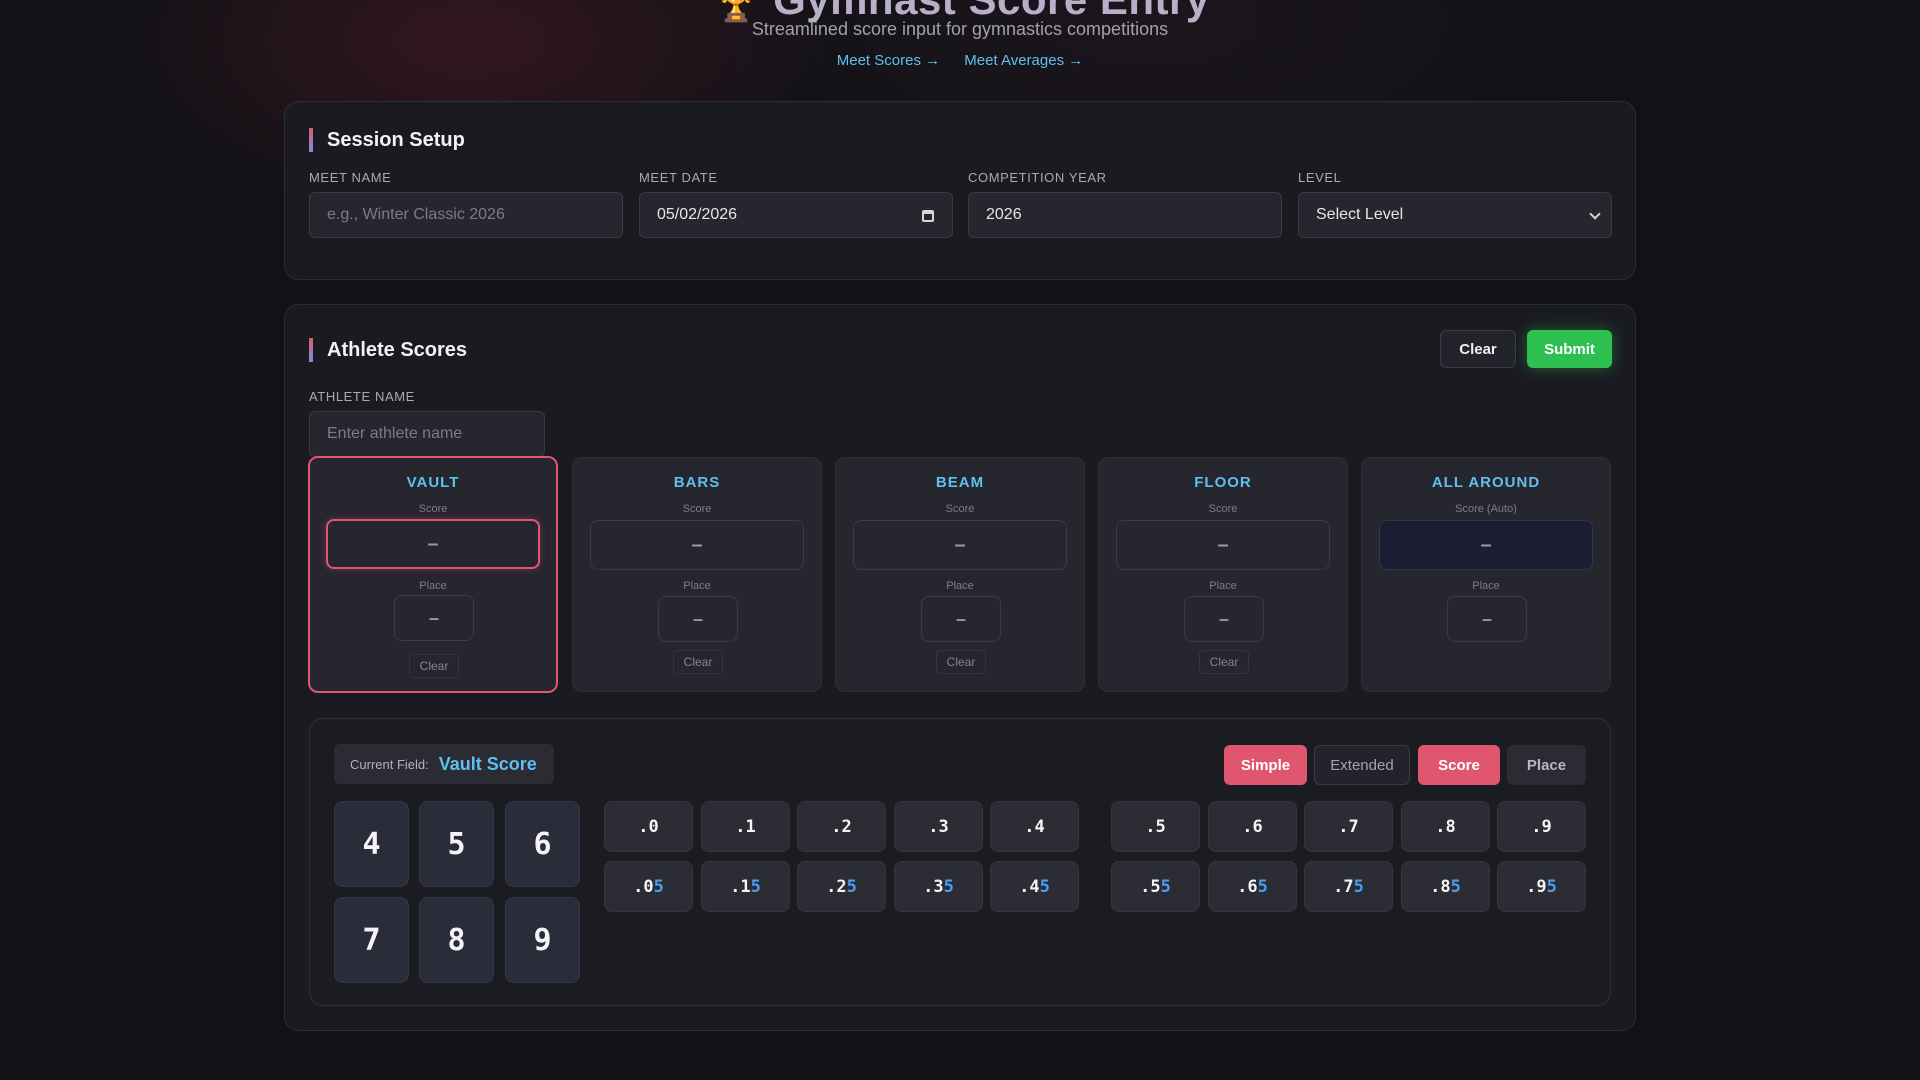  What do you see at coordinates (1486, 545) in the screenshot?
I see `all-around-score-display: –` at bounding box center [1486, 545].